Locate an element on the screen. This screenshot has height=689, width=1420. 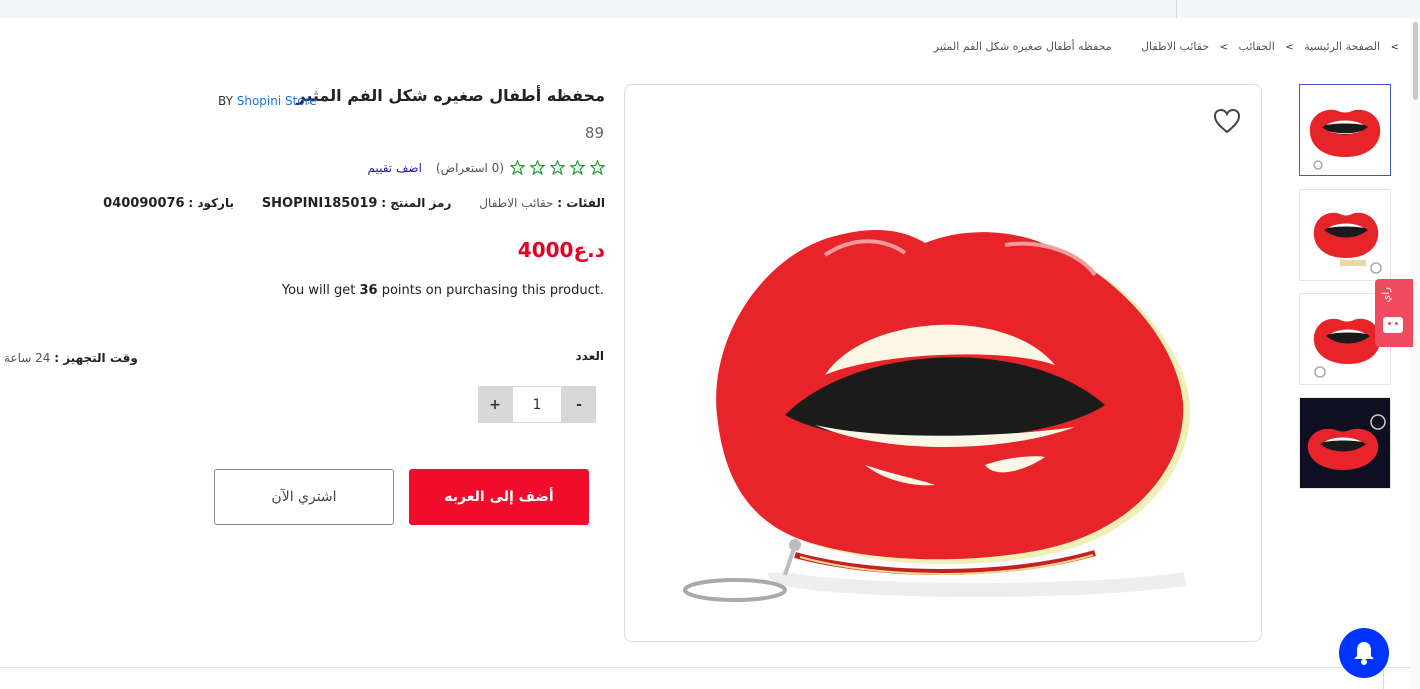
smiley-icon is located at coordinates (1393, 325).